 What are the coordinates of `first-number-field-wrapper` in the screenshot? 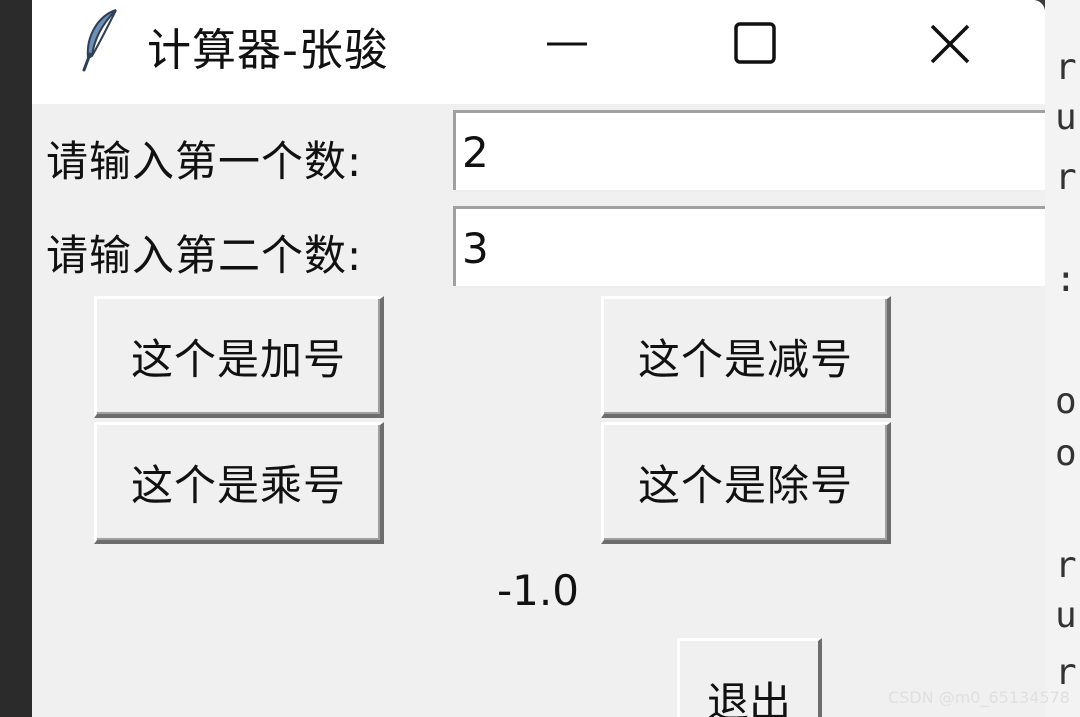 It's located at (749, 151).